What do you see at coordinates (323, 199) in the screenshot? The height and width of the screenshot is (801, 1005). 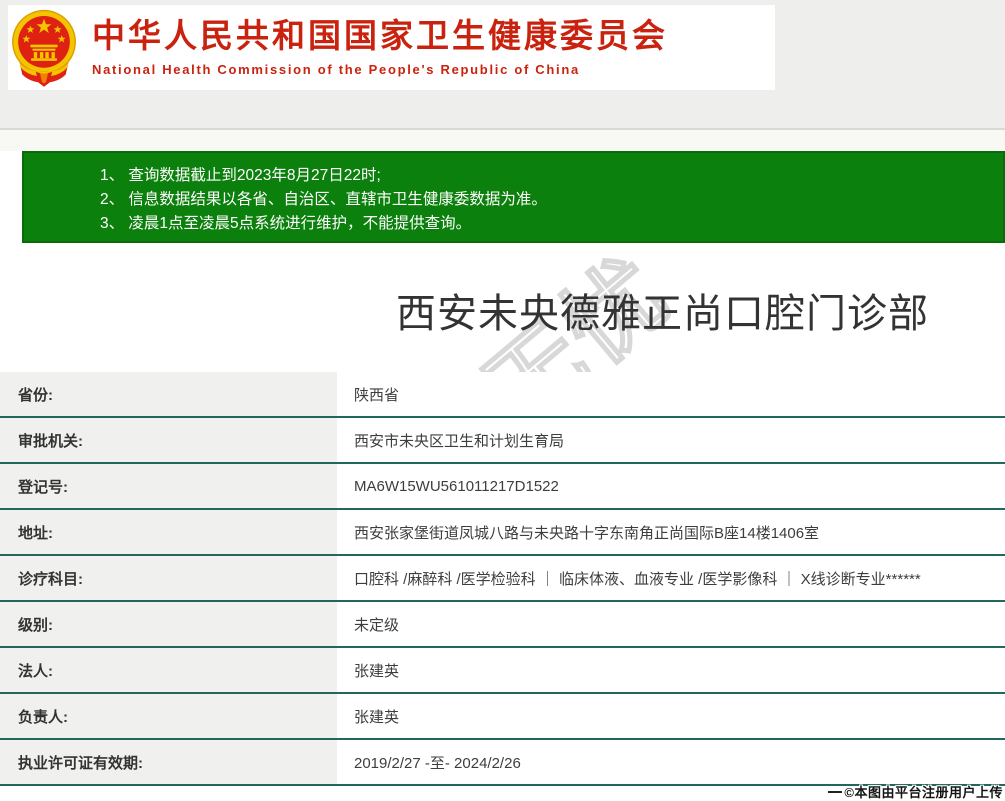 I see `notice-line: 2、 信息数据结果以各省、自治区、直辖市卫生健康委数据为准。` at bounding box center [323, 199].